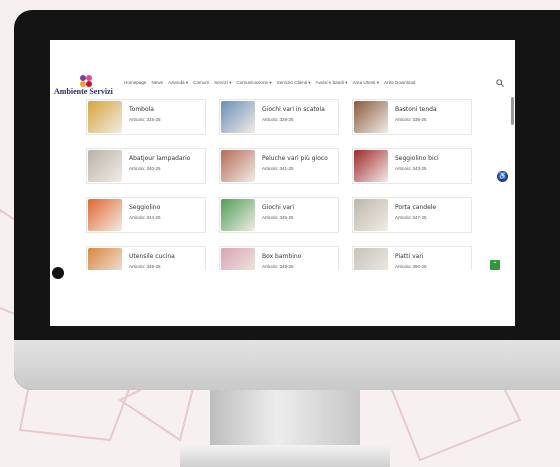 This screenshot has width=560, height=467. Describe the element at coordinates (83, 91) in the screenshot. I see `logo-text: Ambiente Servizi` at that location.